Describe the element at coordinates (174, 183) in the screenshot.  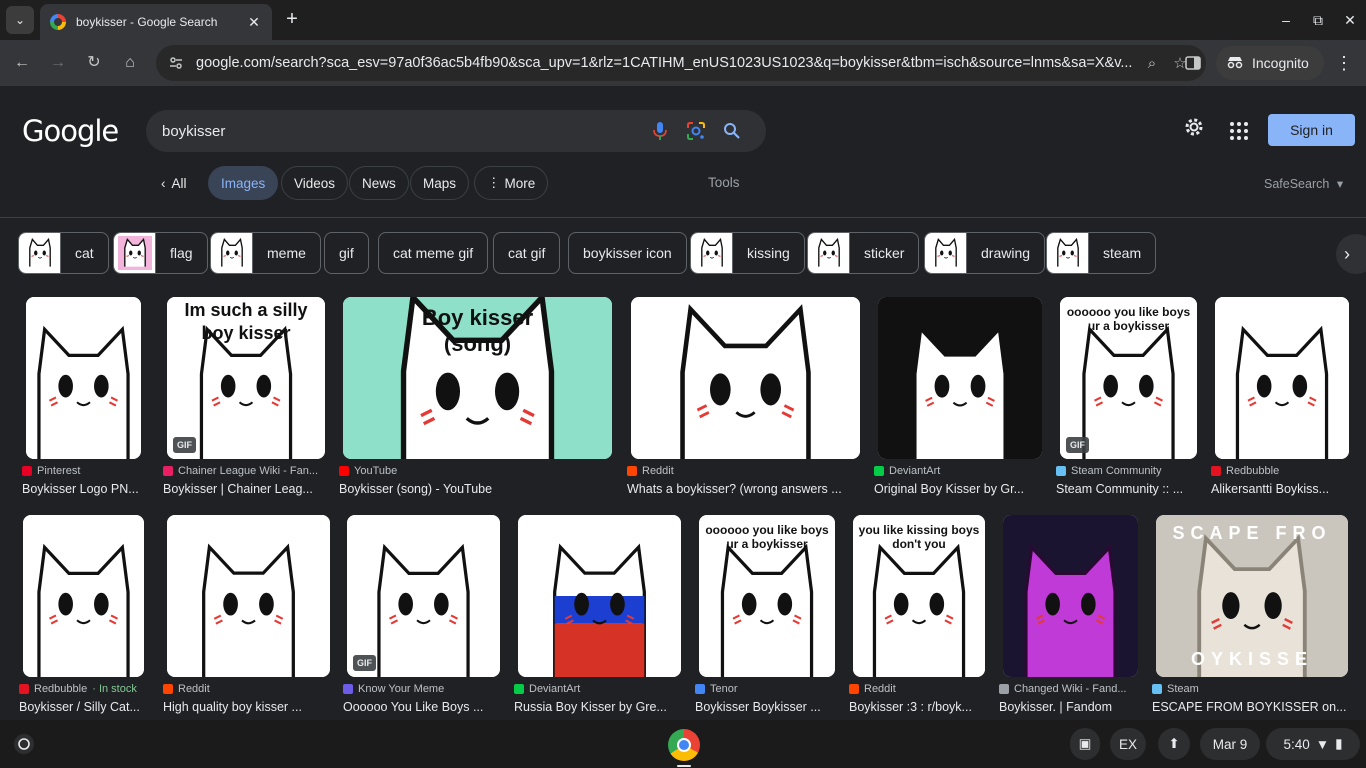
I see `tab-all: ‹ All` at that location.